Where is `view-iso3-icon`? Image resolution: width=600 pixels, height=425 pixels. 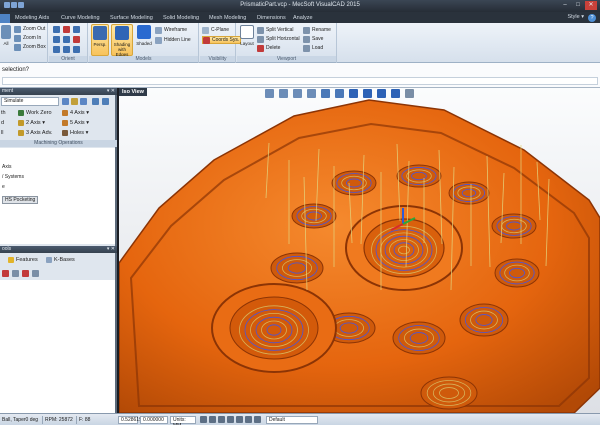 view-iso3-icon is located at coordinates (76, 49).